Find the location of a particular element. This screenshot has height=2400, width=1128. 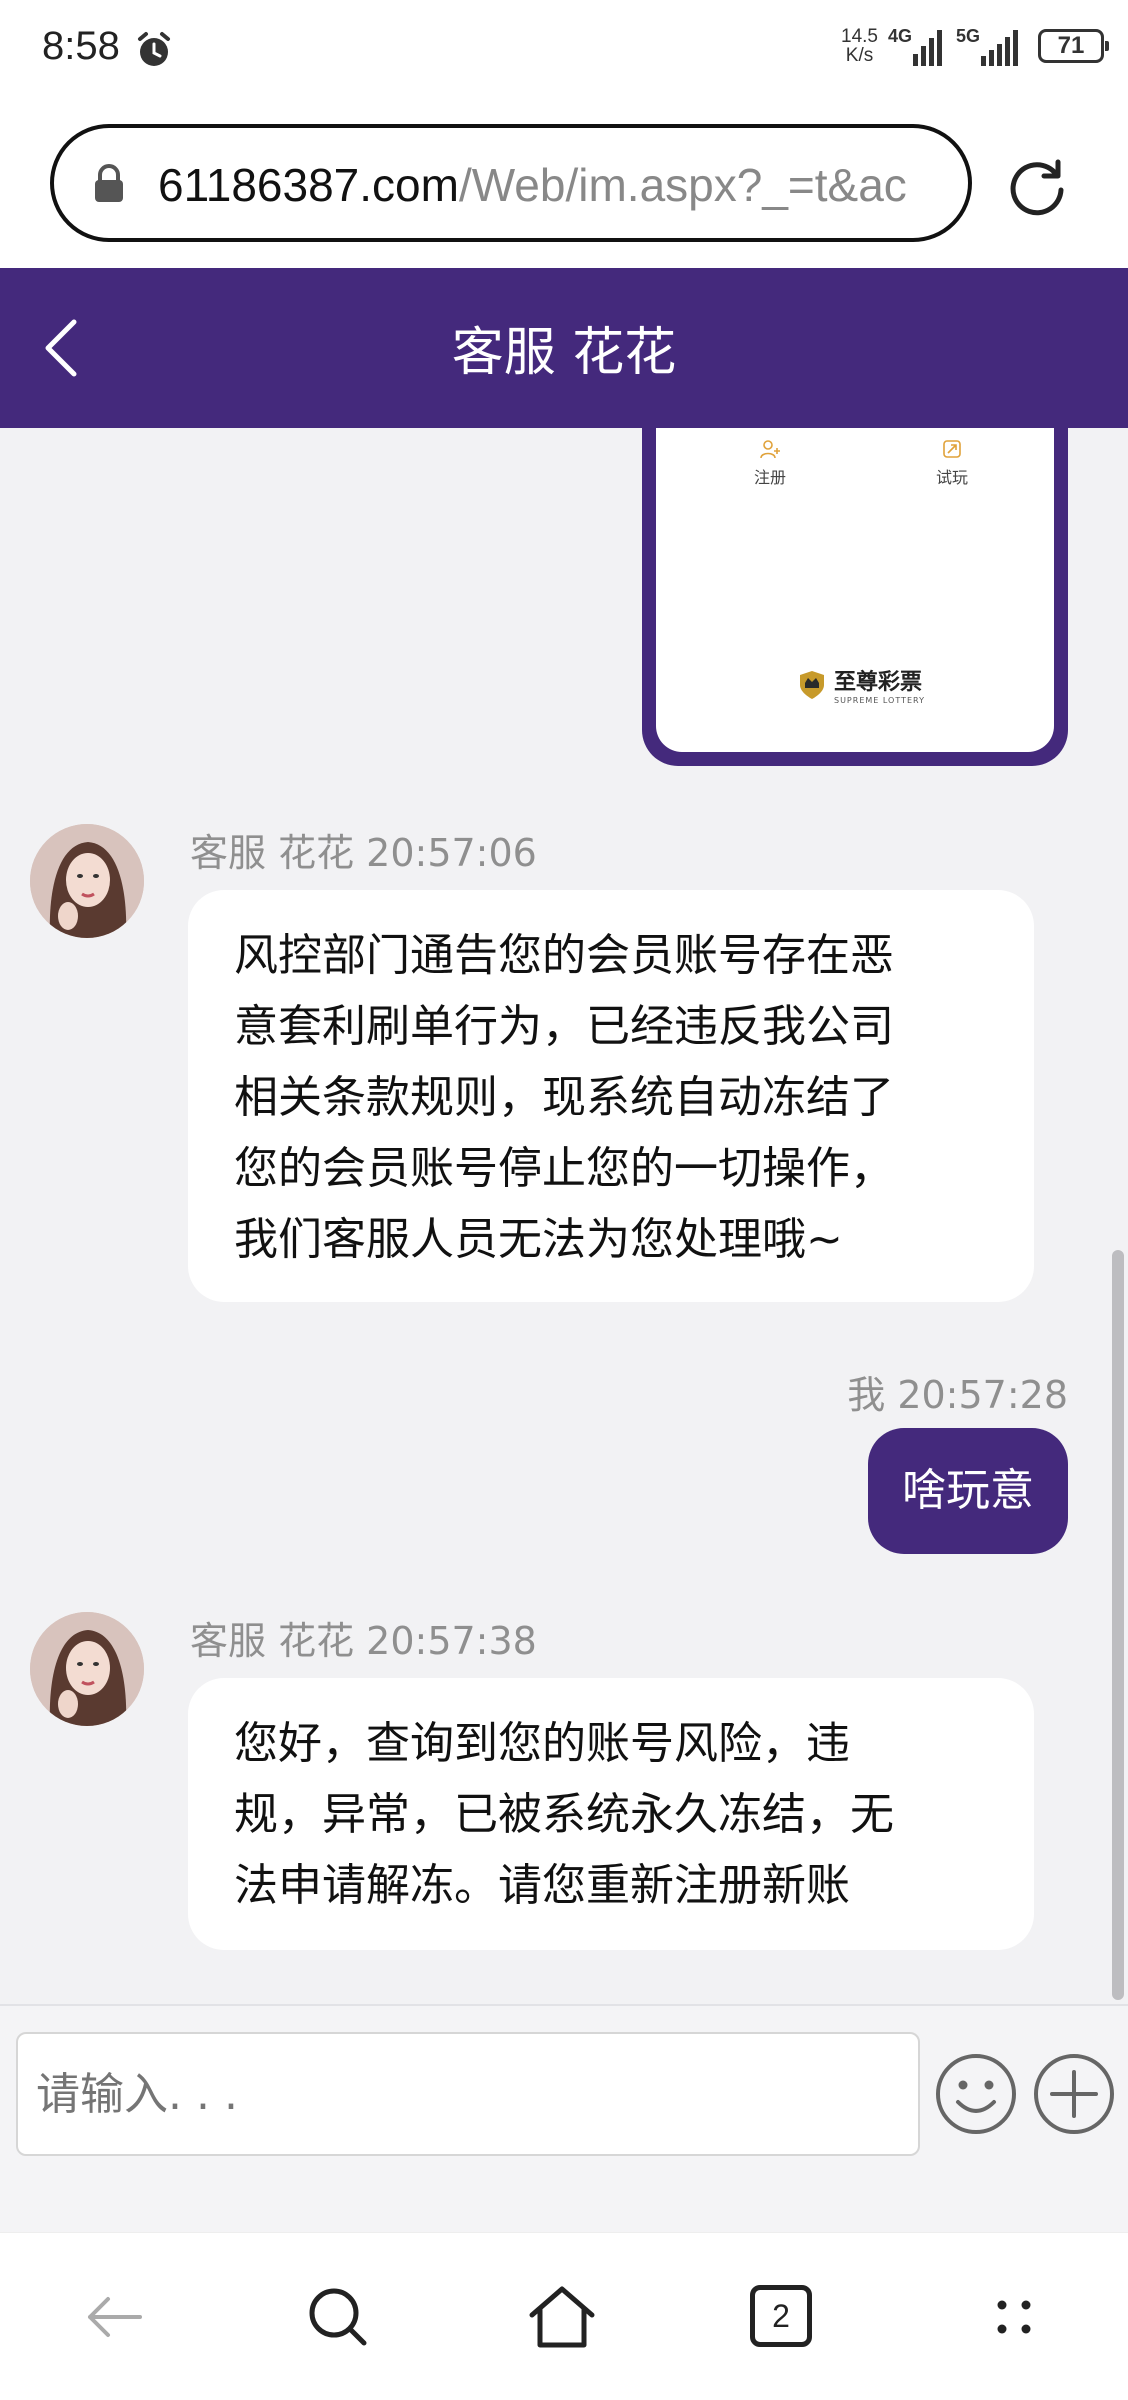

signal-5g-icon: 5G is located at coordinates (992, 46).